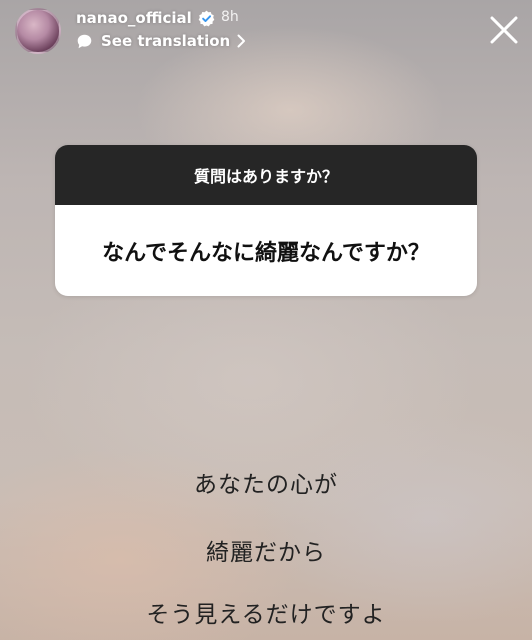 The image size is (532, 640). What do you see at coordinates (38, 31) in the screenshot?
I see `avatar` at bounding box center [38, 31].